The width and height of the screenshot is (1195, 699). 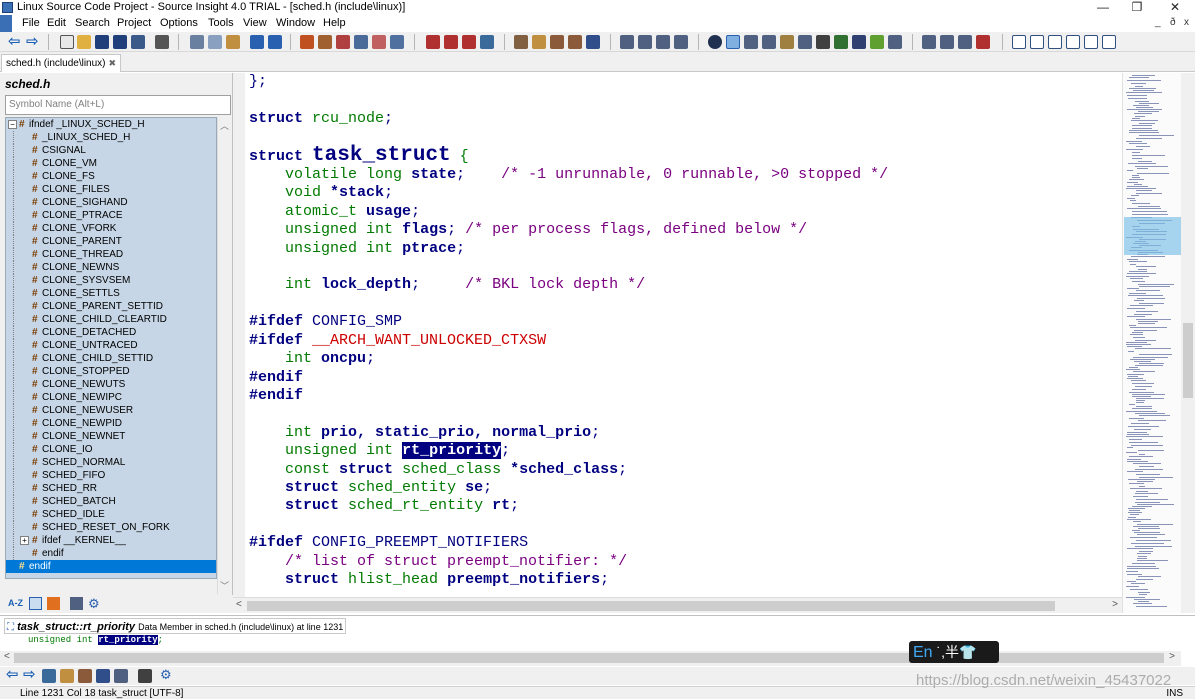 I want to click on minimize-button: —, so click(x=1103, y=7).